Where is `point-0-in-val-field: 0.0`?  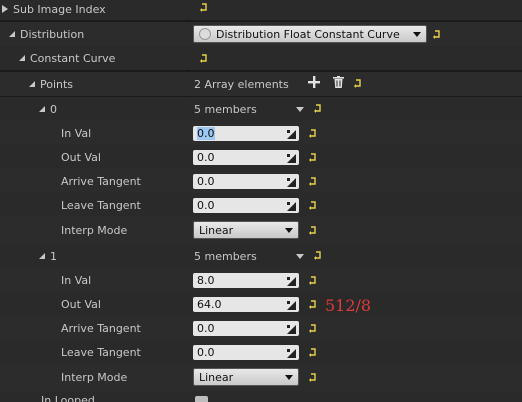
point-0-in-val-field: 0.0 is located at coordinates (246, 133).